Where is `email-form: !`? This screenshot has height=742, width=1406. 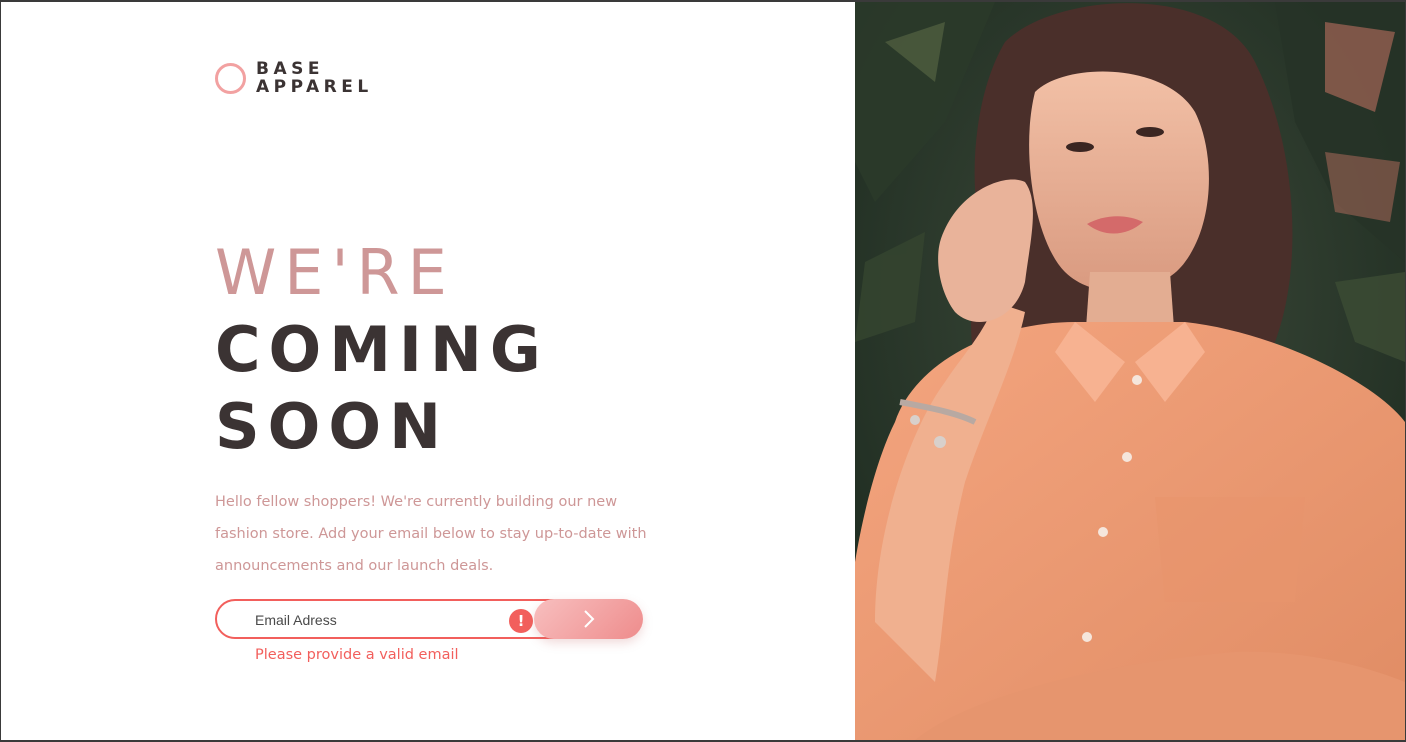
email-form: ! is located at coordinates (429, 619).